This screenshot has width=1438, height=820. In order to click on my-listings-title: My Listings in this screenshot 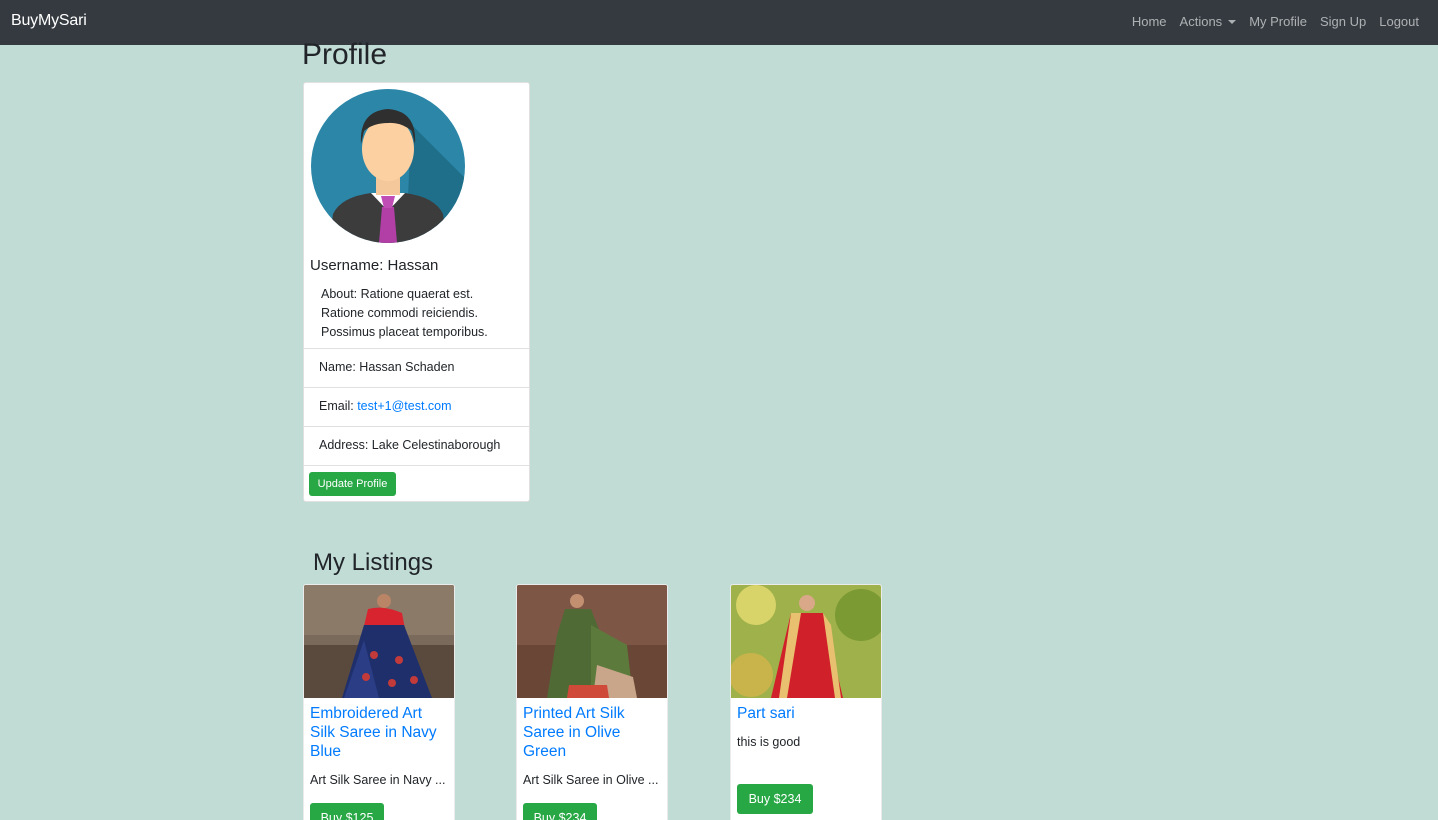, I will do `click(373, 562)`.